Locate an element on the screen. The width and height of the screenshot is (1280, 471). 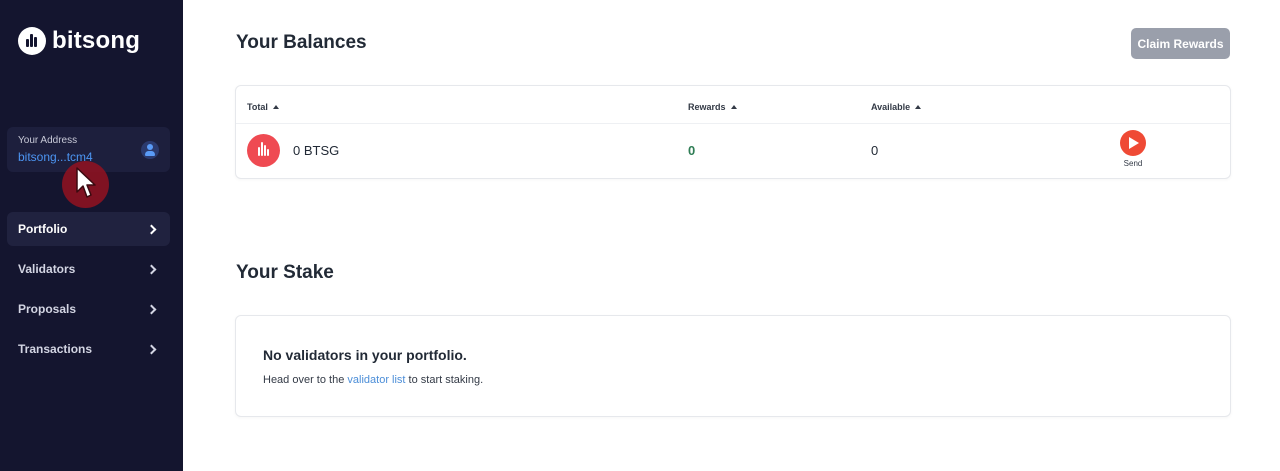
sidebar-item-portfolio: Portfolio is located at coordinates (88, 229).